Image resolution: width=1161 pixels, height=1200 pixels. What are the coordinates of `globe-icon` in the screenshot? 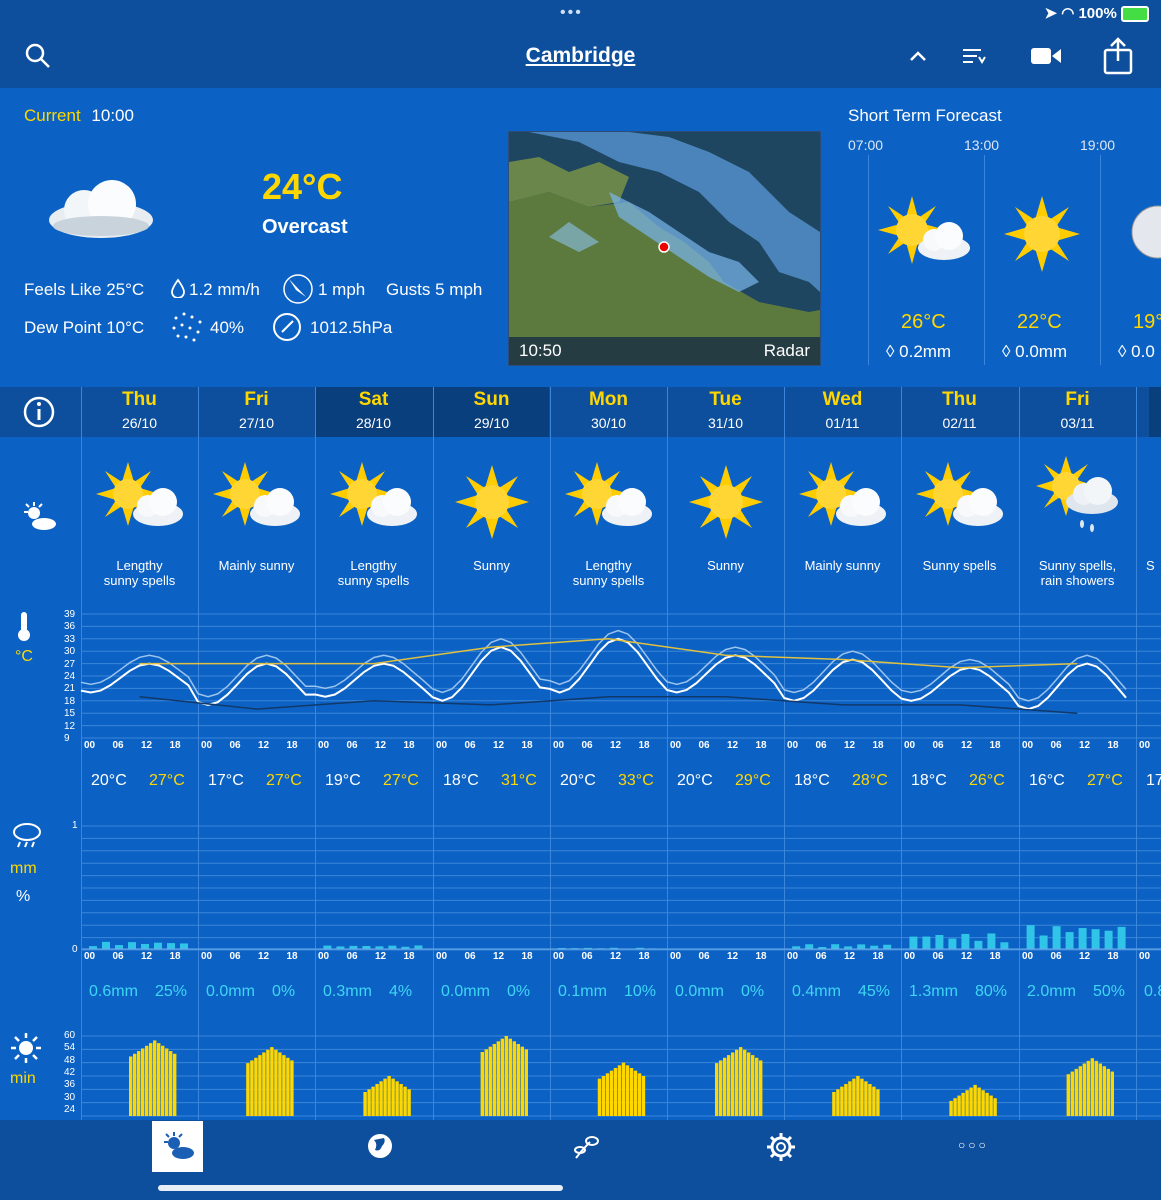 It's located at (380, 1148).